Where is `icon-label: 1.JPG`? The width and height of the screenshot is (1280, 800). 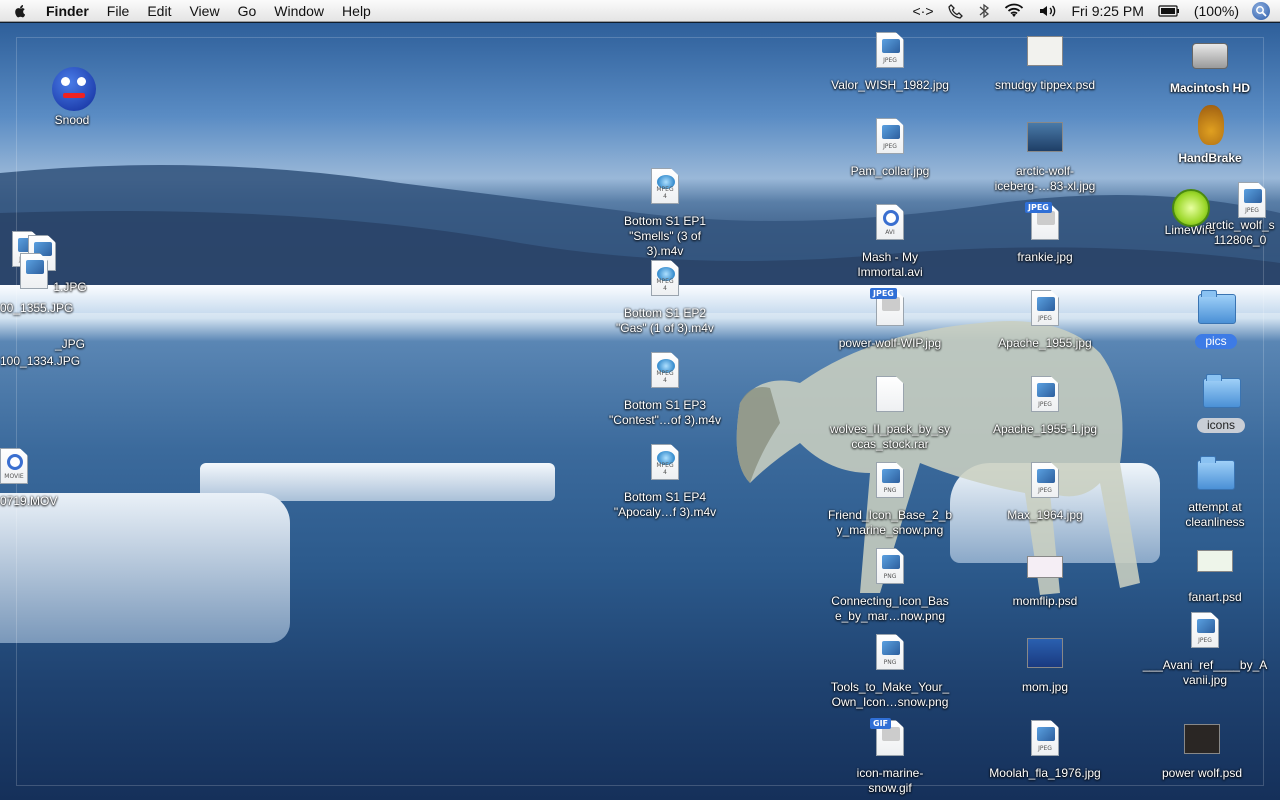 icon-label: 1.JPG is located at coordinates (70, 287).